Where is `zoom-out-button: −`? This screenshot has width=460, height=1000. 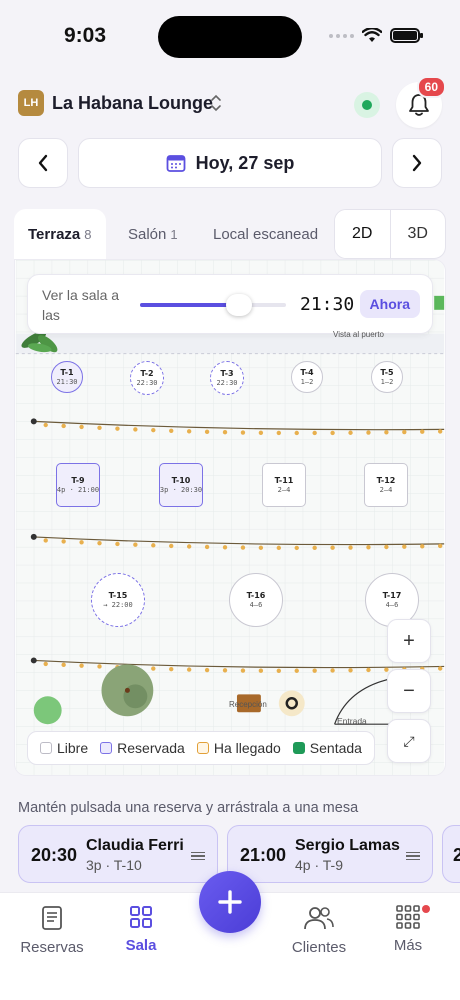 zoom-out-button: − is located at coordinates (409, 691).